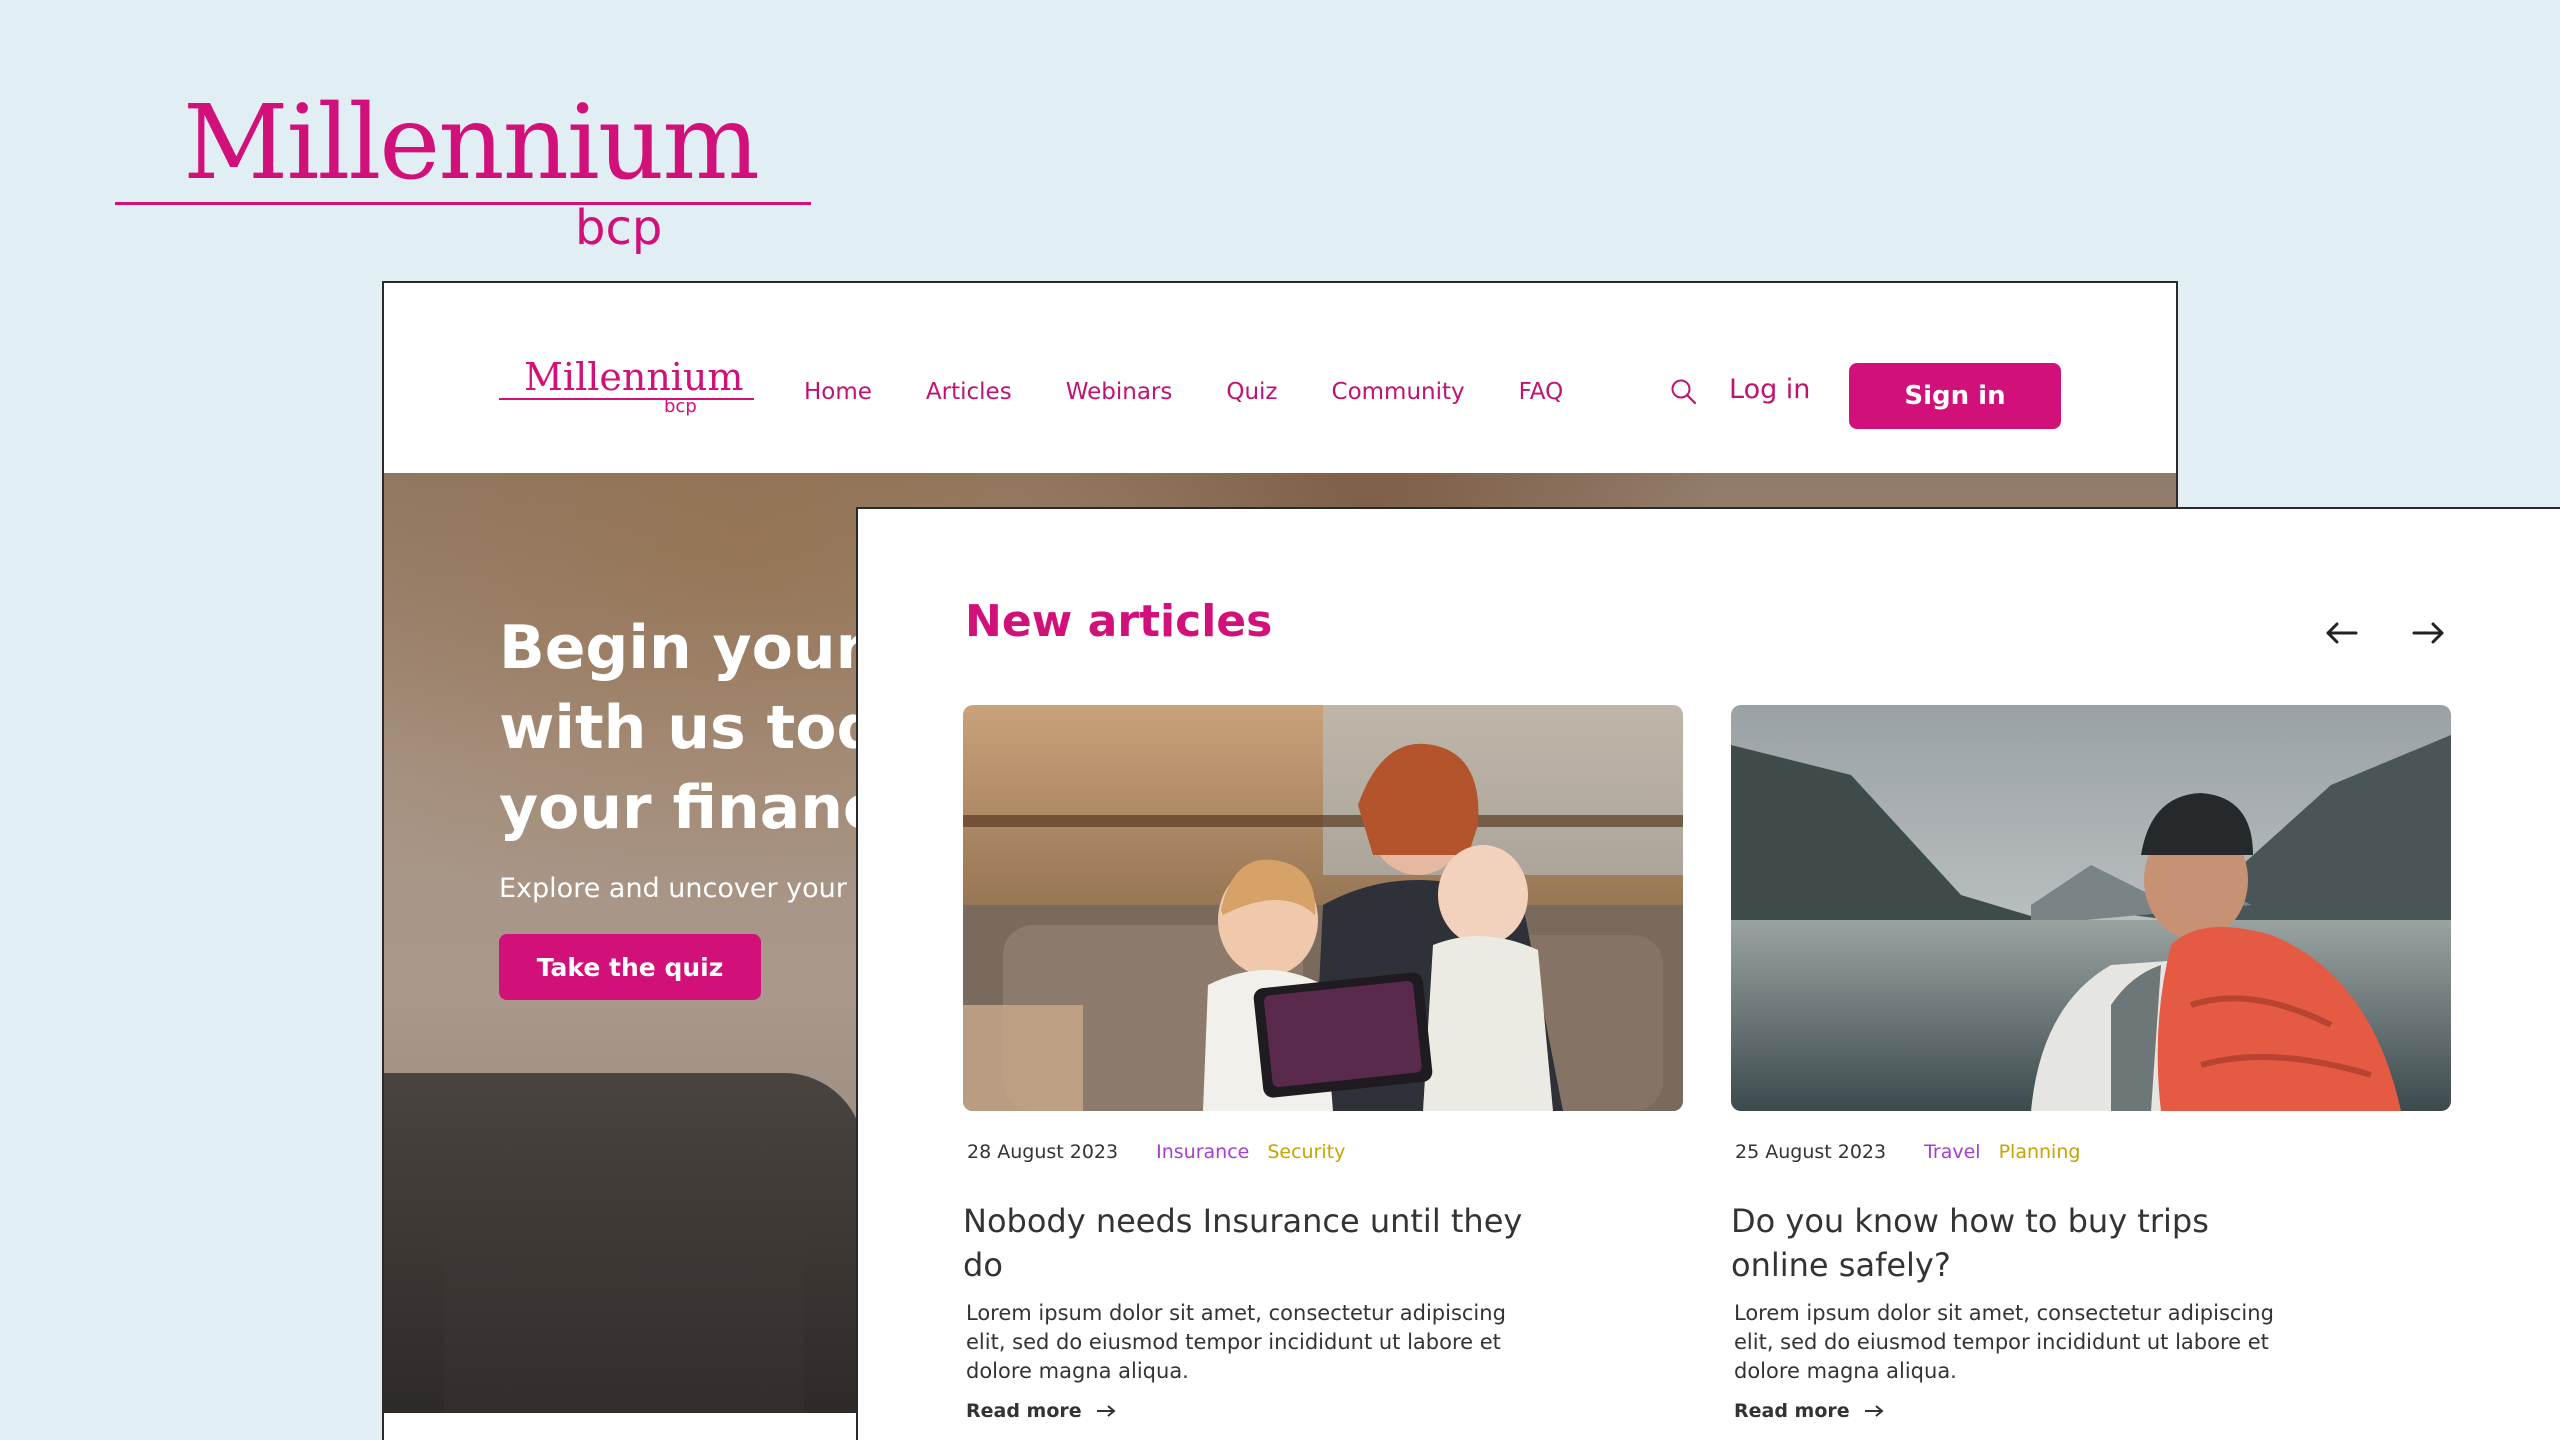 The width and height of the screenshot is (2560, 1440). I want to click on search-icon, so click(1684, 392).